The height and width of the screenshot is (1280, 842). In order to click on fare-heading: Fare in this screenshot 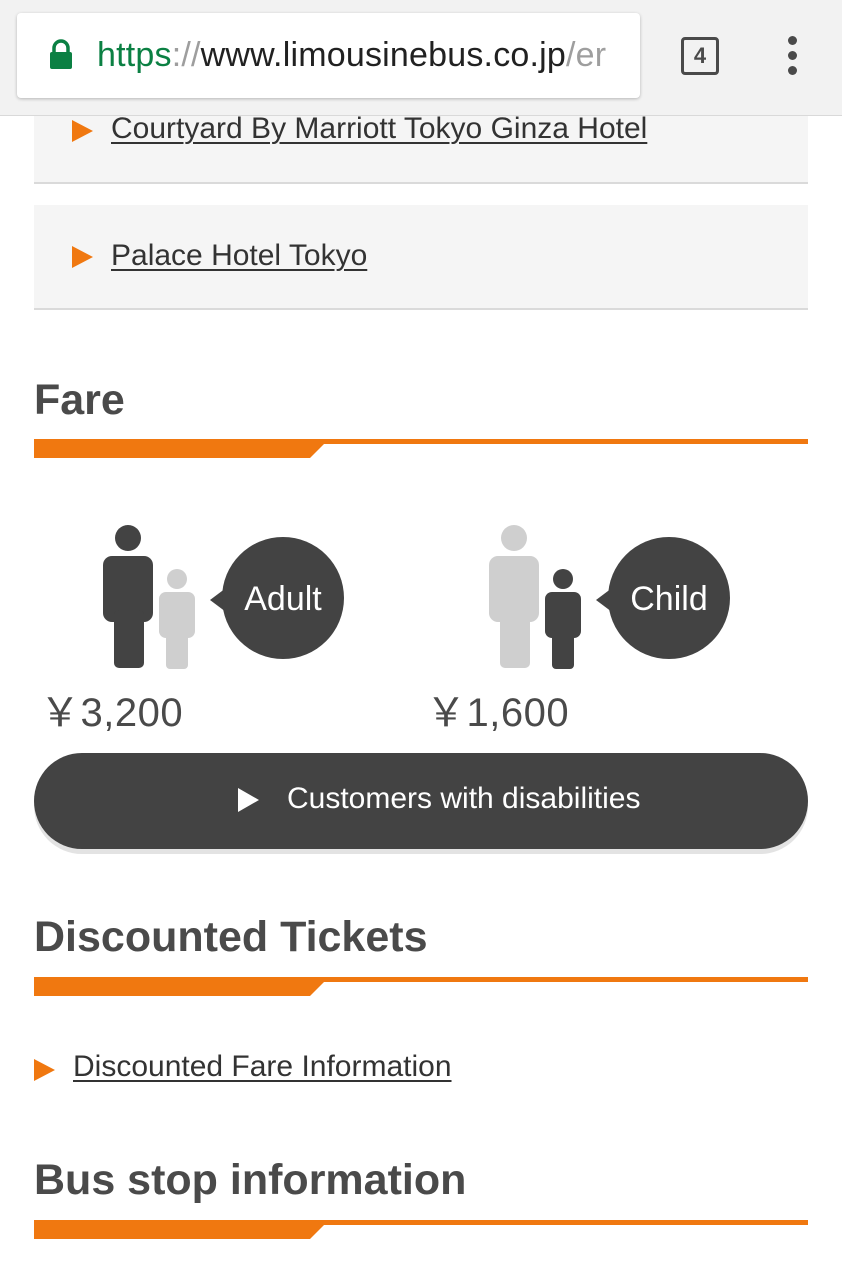, I will do `click(79, 400)`.